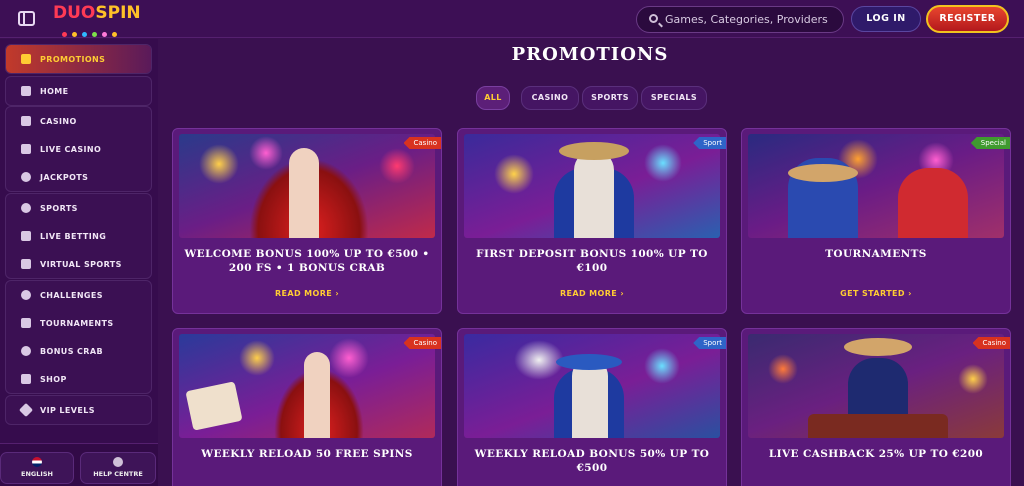  What do you see at coordinates (101, 29) in the screenshot?
I see `logo-decoration` at bounding box center [101, 29].